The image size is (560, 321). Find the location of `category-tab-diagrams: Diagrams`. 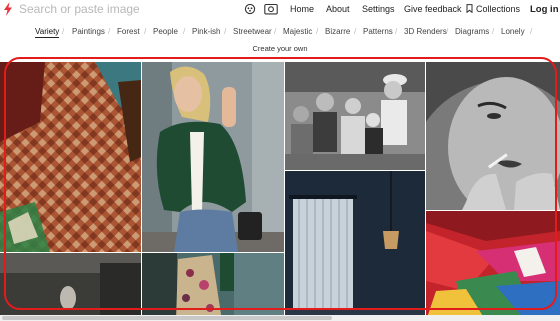

category-tab-diagrams: Diagrams is located at coordinates (472, 31).